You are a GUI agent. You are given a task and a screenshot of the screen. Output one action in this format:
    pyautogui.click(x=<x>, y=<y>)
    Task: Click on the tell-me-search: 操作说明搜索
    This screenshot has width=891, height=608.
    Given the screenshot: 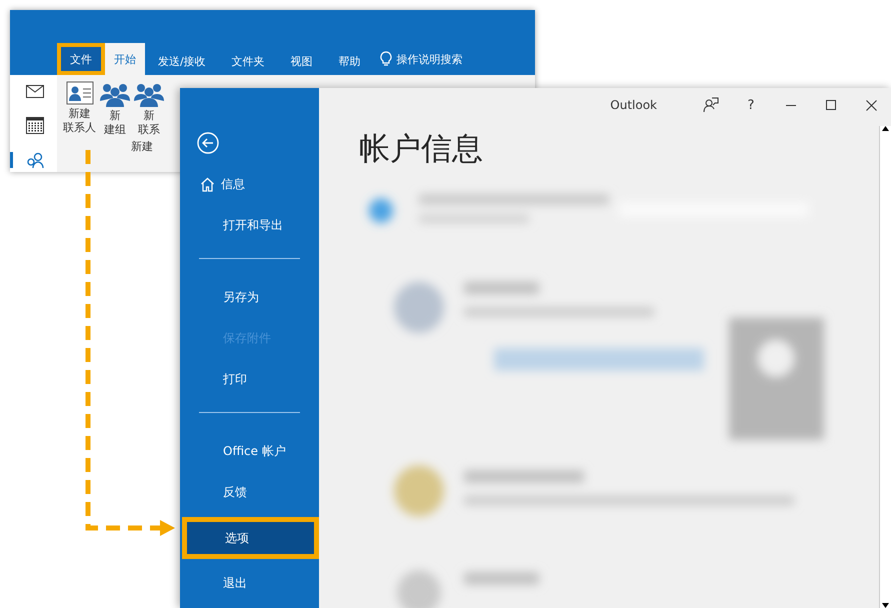 What is the action you would take?
    pyautogui.click(x=429, y=59)
    